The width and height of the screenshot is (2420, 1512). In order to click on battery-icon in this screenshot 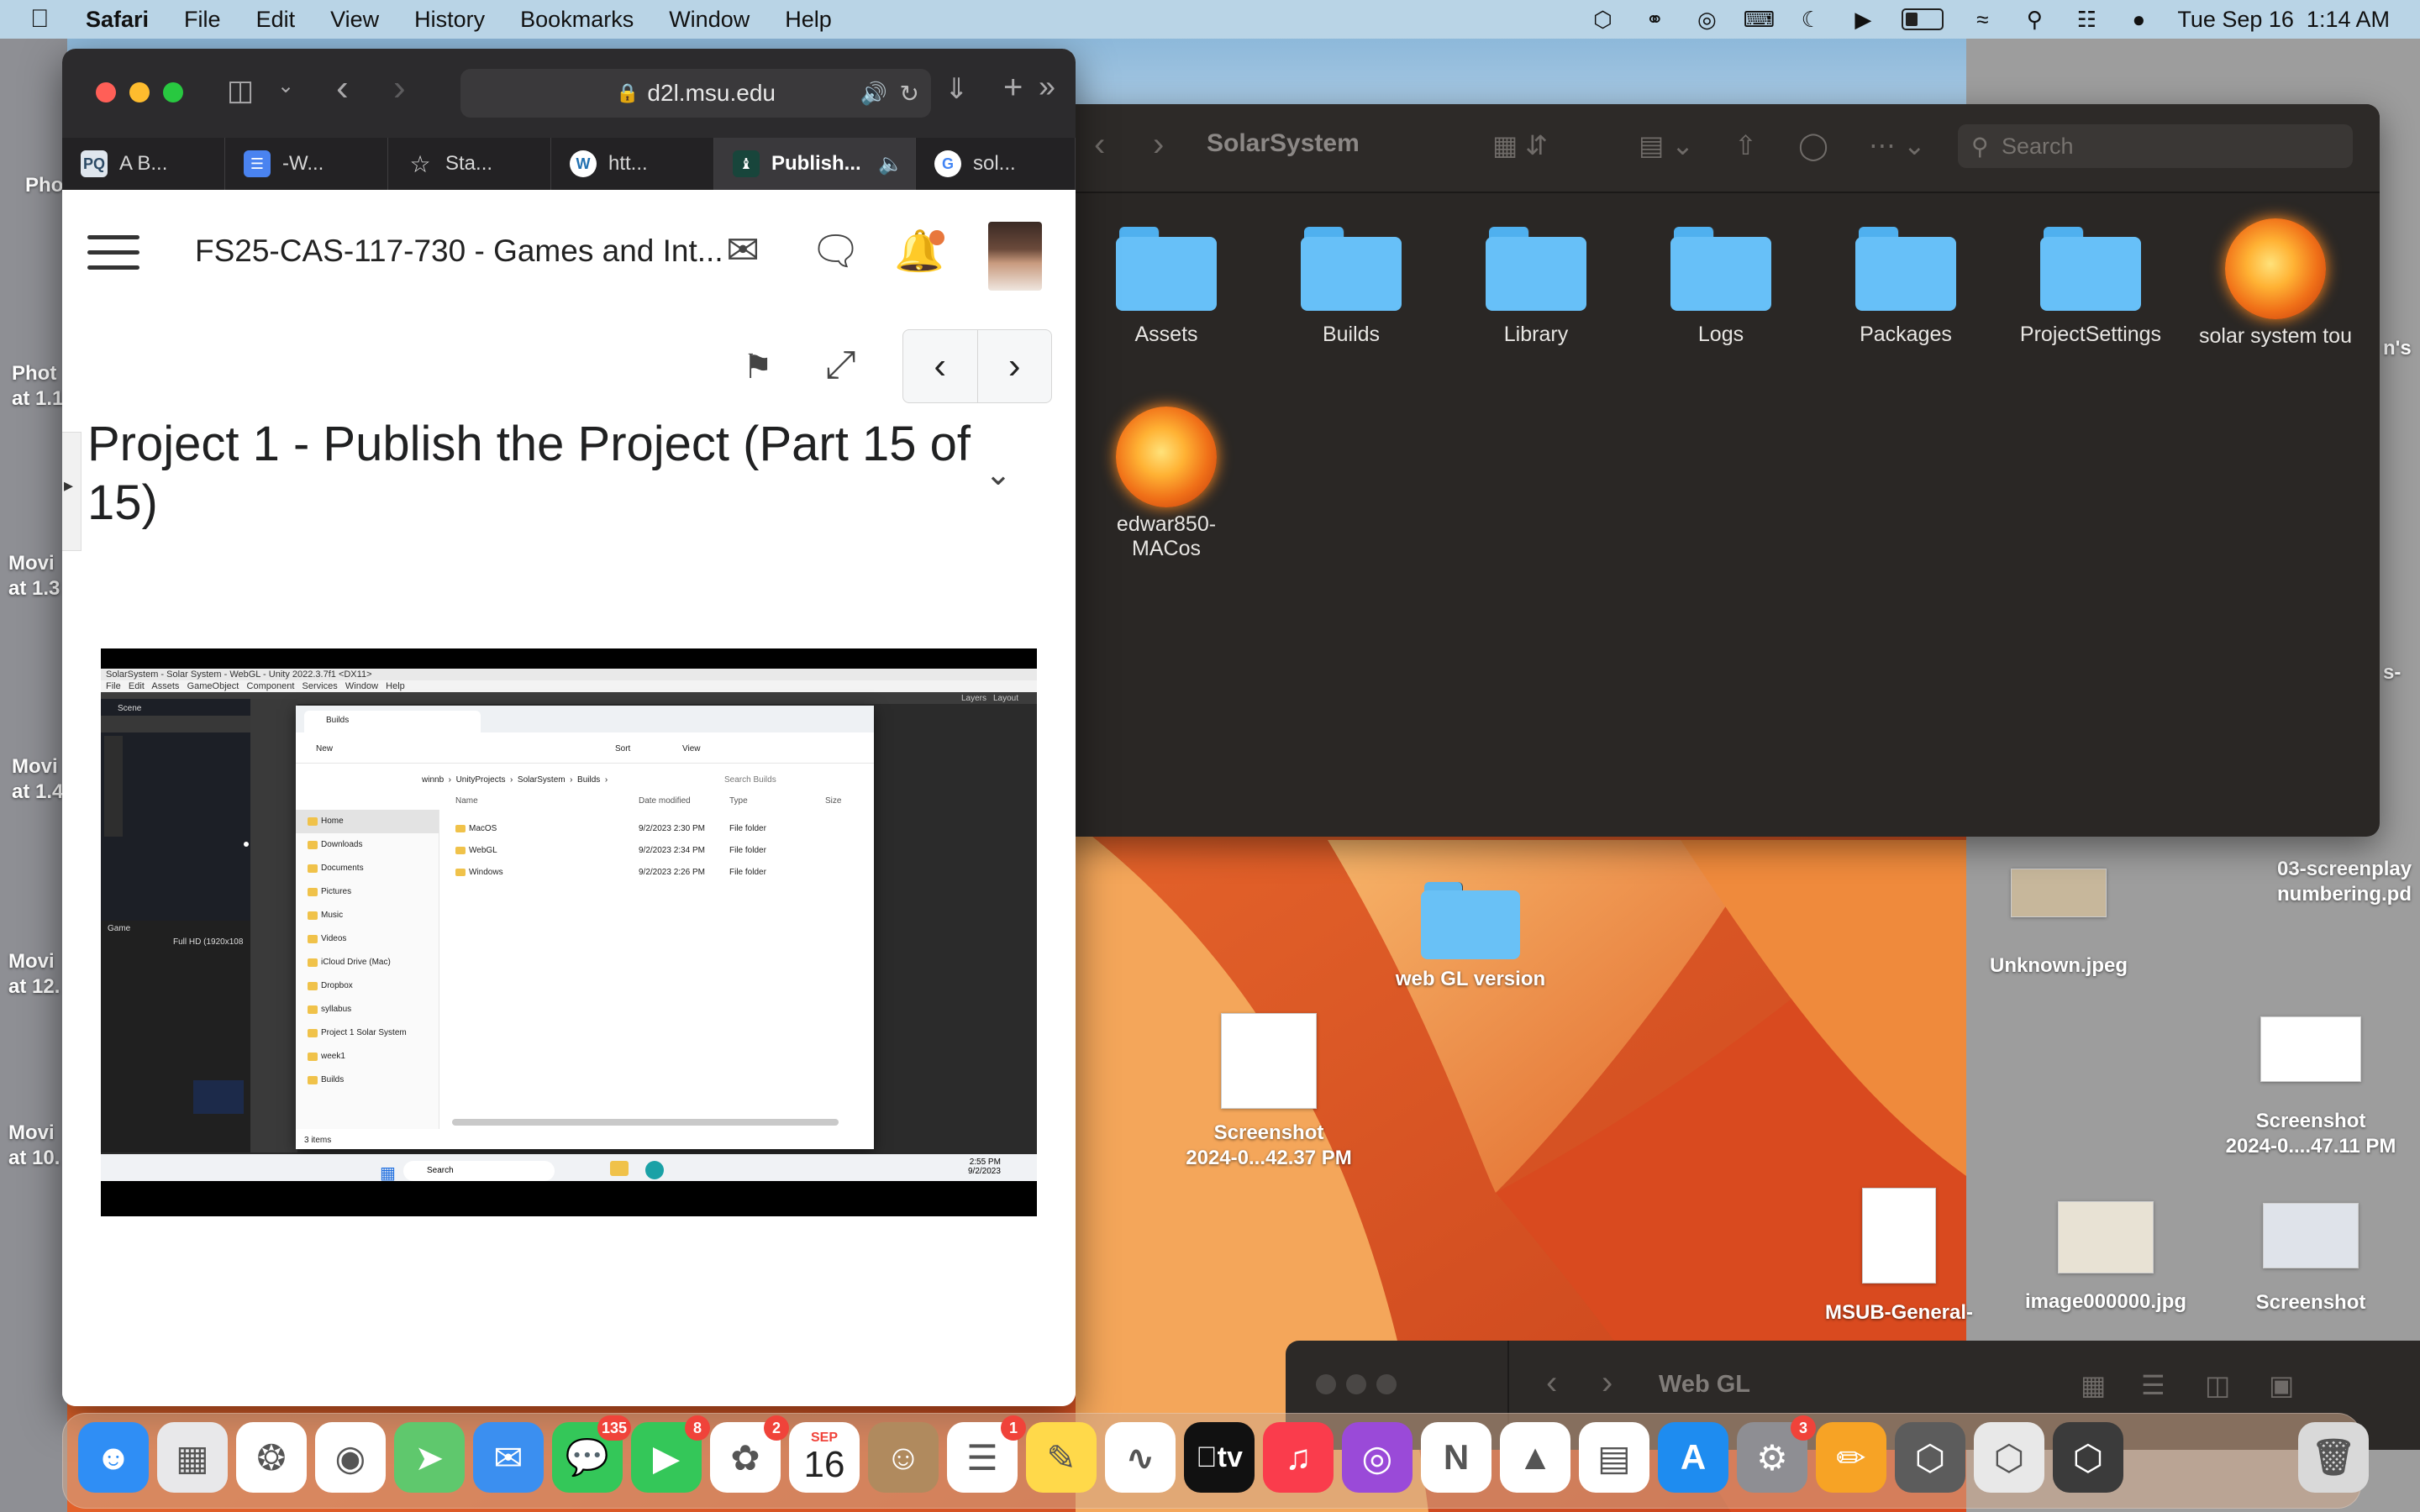, I will do `click(1923, 19)`.